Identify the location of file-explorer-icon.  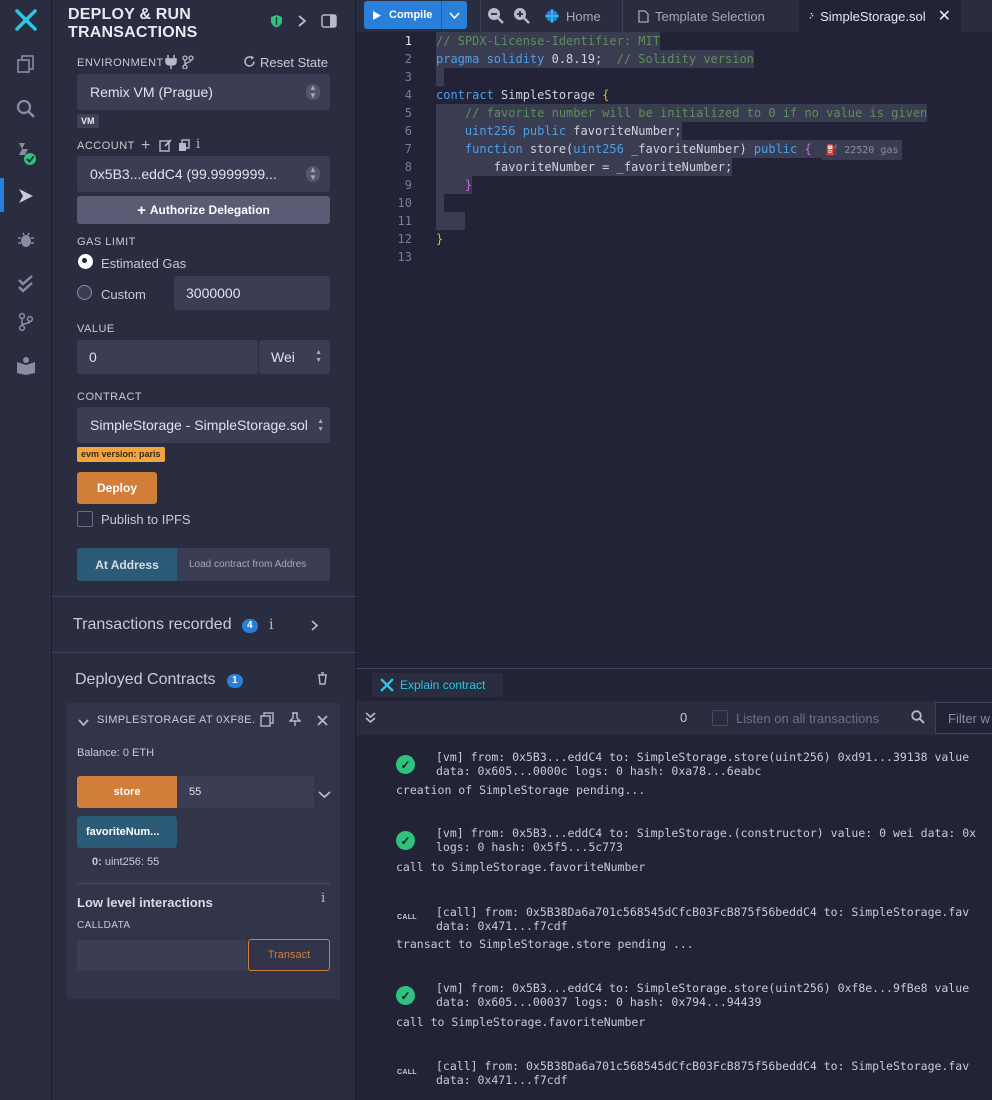
(26, 64).